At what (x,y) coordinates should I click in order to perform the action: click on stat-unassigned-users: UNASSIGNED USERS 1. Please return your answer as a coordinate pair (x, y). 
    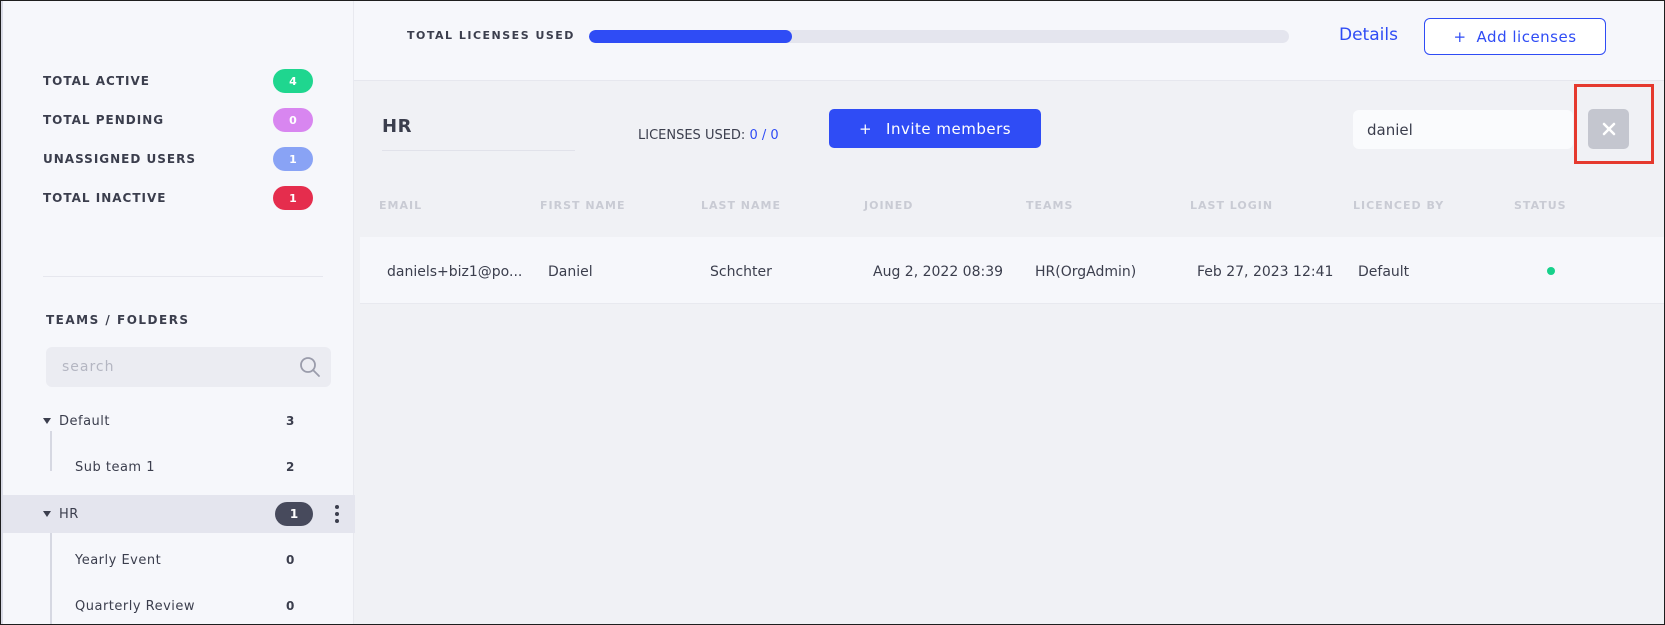
    Looking at the image, I should click on (178, 159).